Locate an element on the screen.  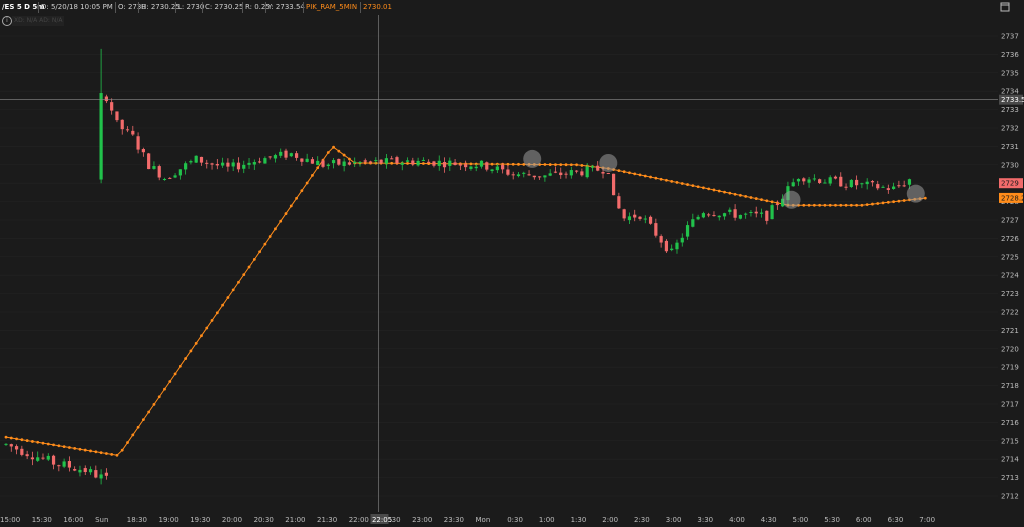
study-value-readout: 2730.01 is located at coordinates (377, 7).